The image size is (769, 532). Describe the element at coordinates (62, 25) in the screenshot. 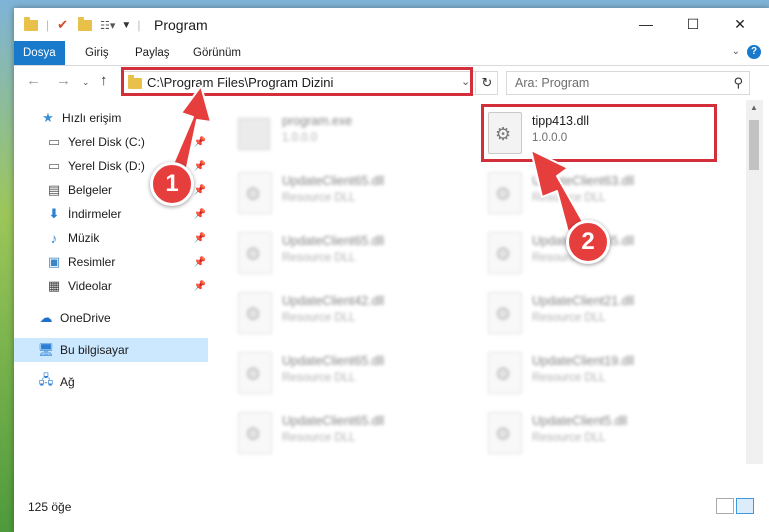

I see `properties-icon: ✔` at that location.